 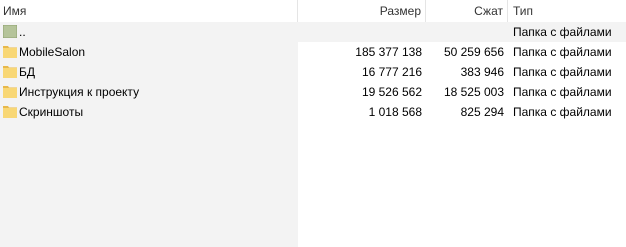 I want to click on parent-folder-icon, so click(x=10, y=31).